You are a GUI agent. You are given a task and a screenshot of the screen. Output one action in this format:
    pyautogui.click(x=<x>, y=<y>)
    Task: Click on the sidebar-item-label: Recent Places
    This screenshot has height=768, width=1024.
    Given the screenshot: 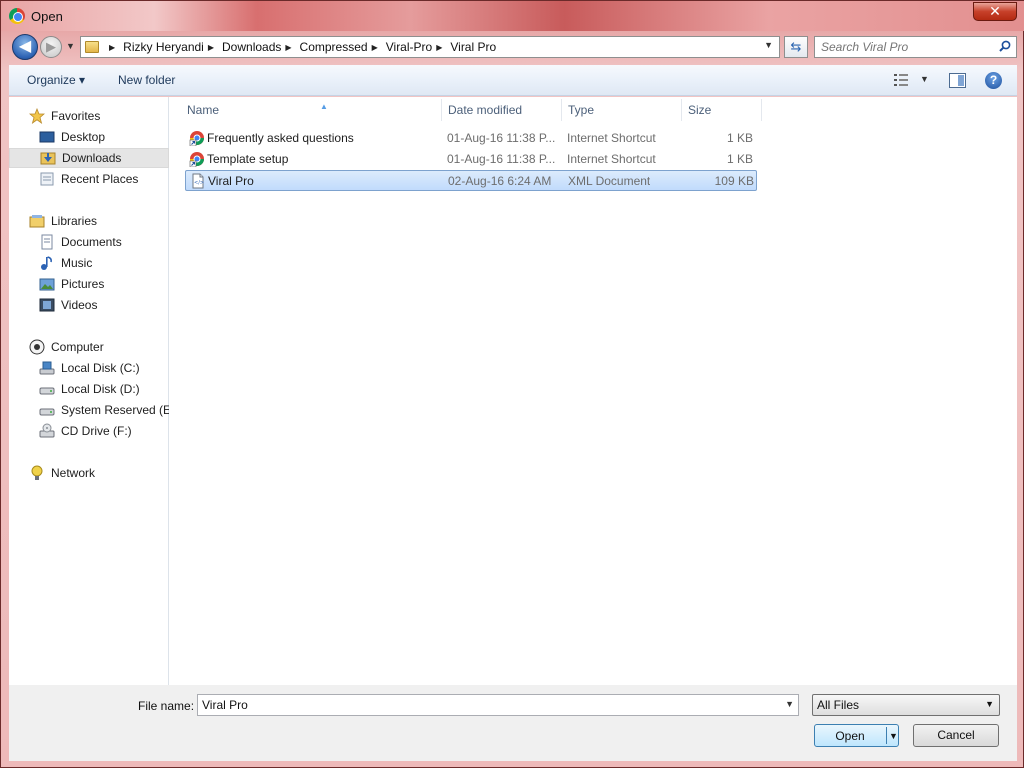 What is the action you would take?
    pyautogui.click(x=100, y=179)
    